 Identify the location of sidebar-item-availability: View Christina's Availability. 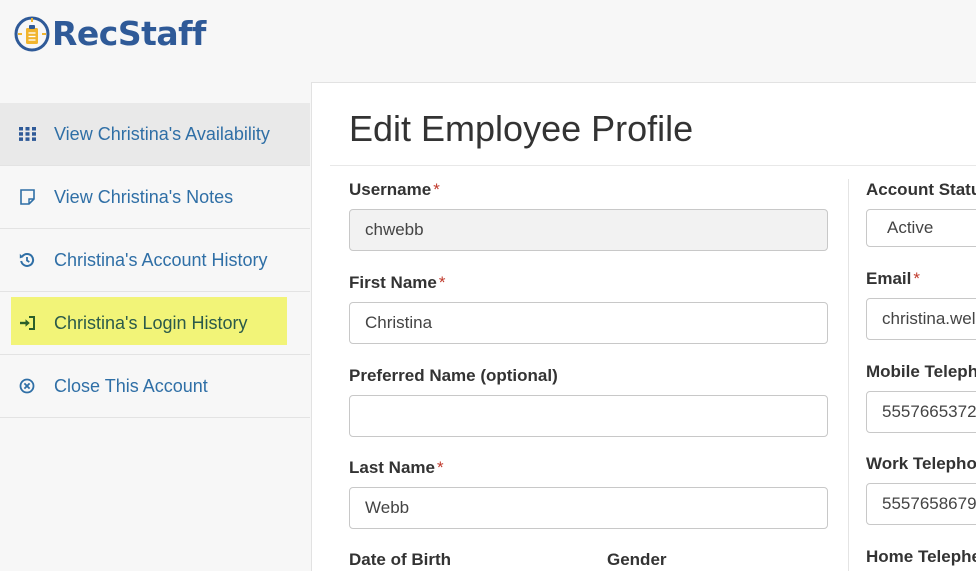
(155, 134).